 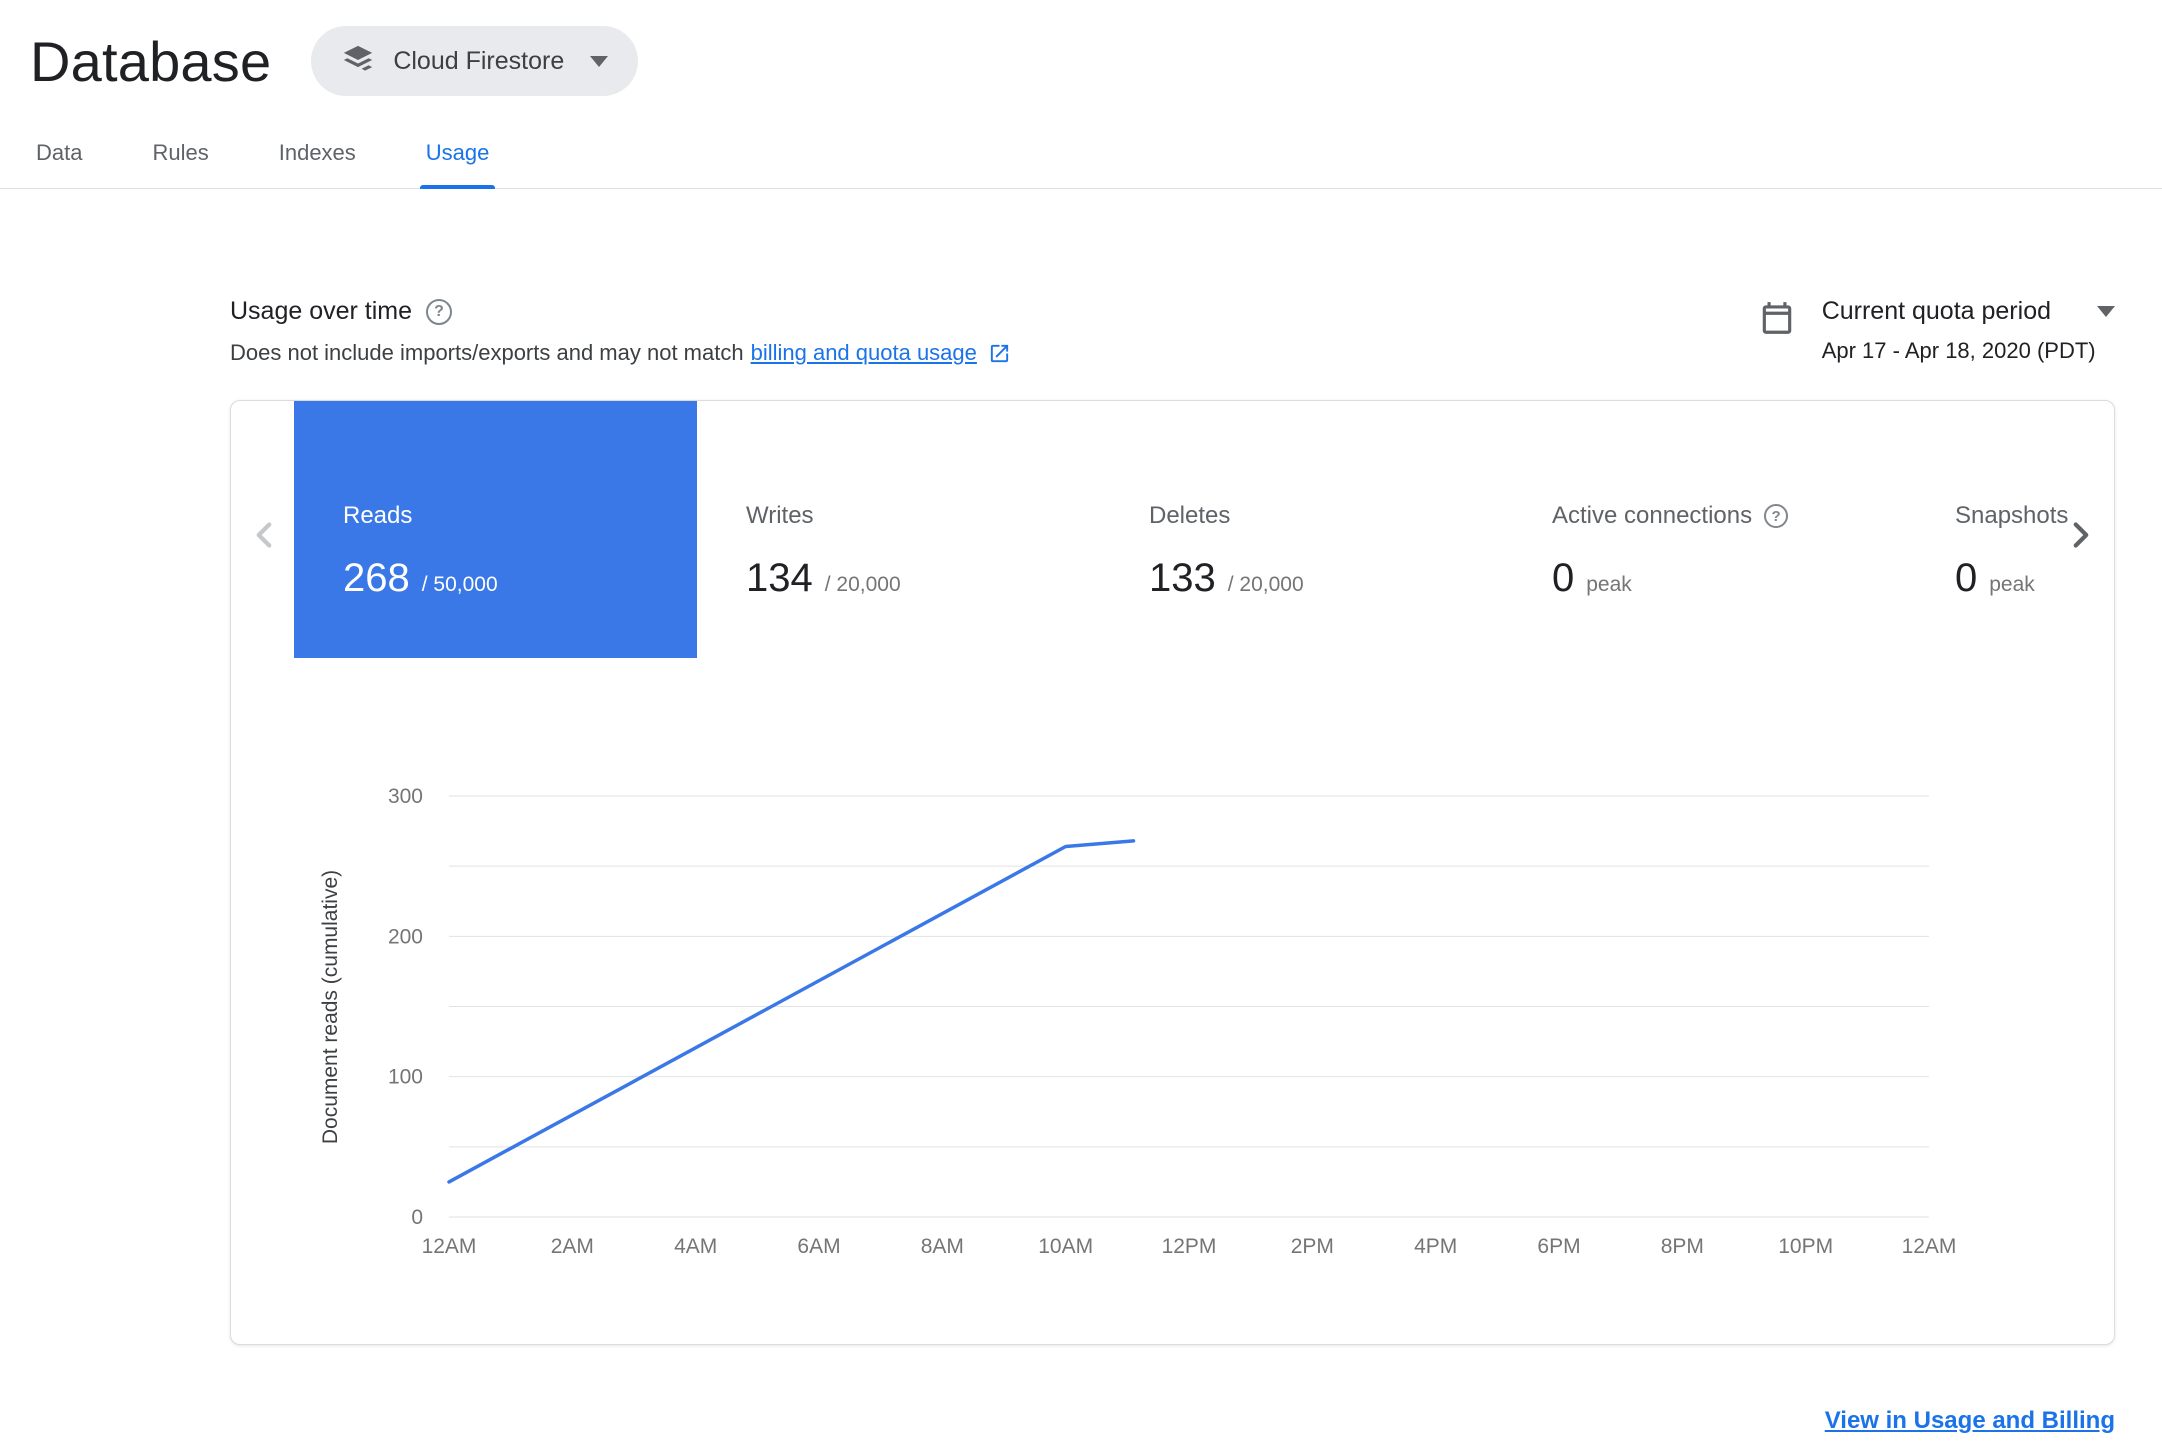 I want to click on metric-card-reads: Reads 268 / 50,000, so click(x=495, y=529).